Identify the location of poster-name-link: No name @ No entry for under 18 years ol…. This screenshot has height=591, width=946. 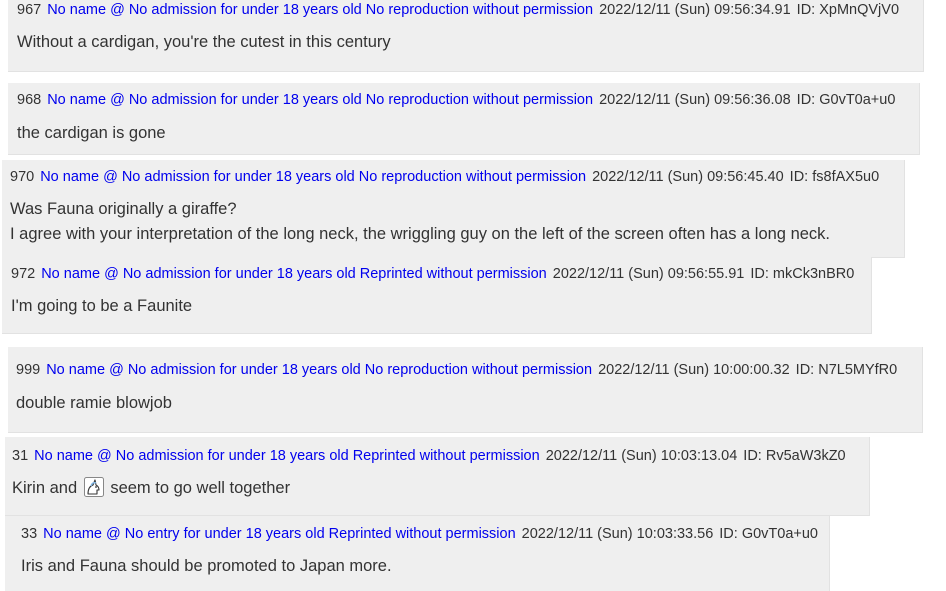
(279, 534).